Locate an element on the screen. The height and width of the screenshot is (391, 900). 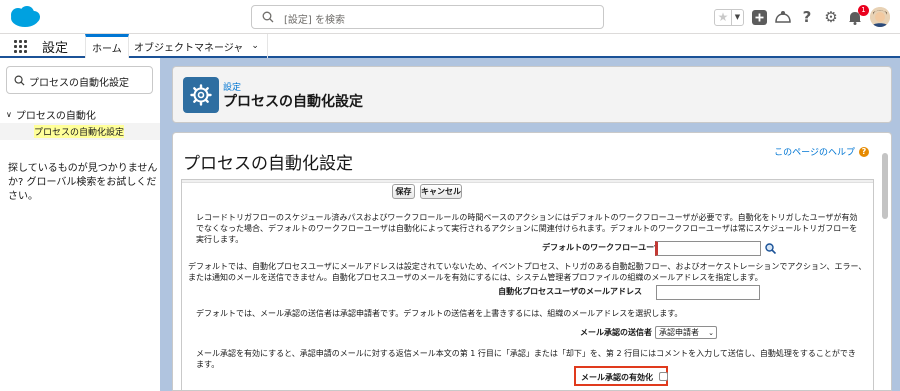
global-actions-button is located at coordinates (759, 17).